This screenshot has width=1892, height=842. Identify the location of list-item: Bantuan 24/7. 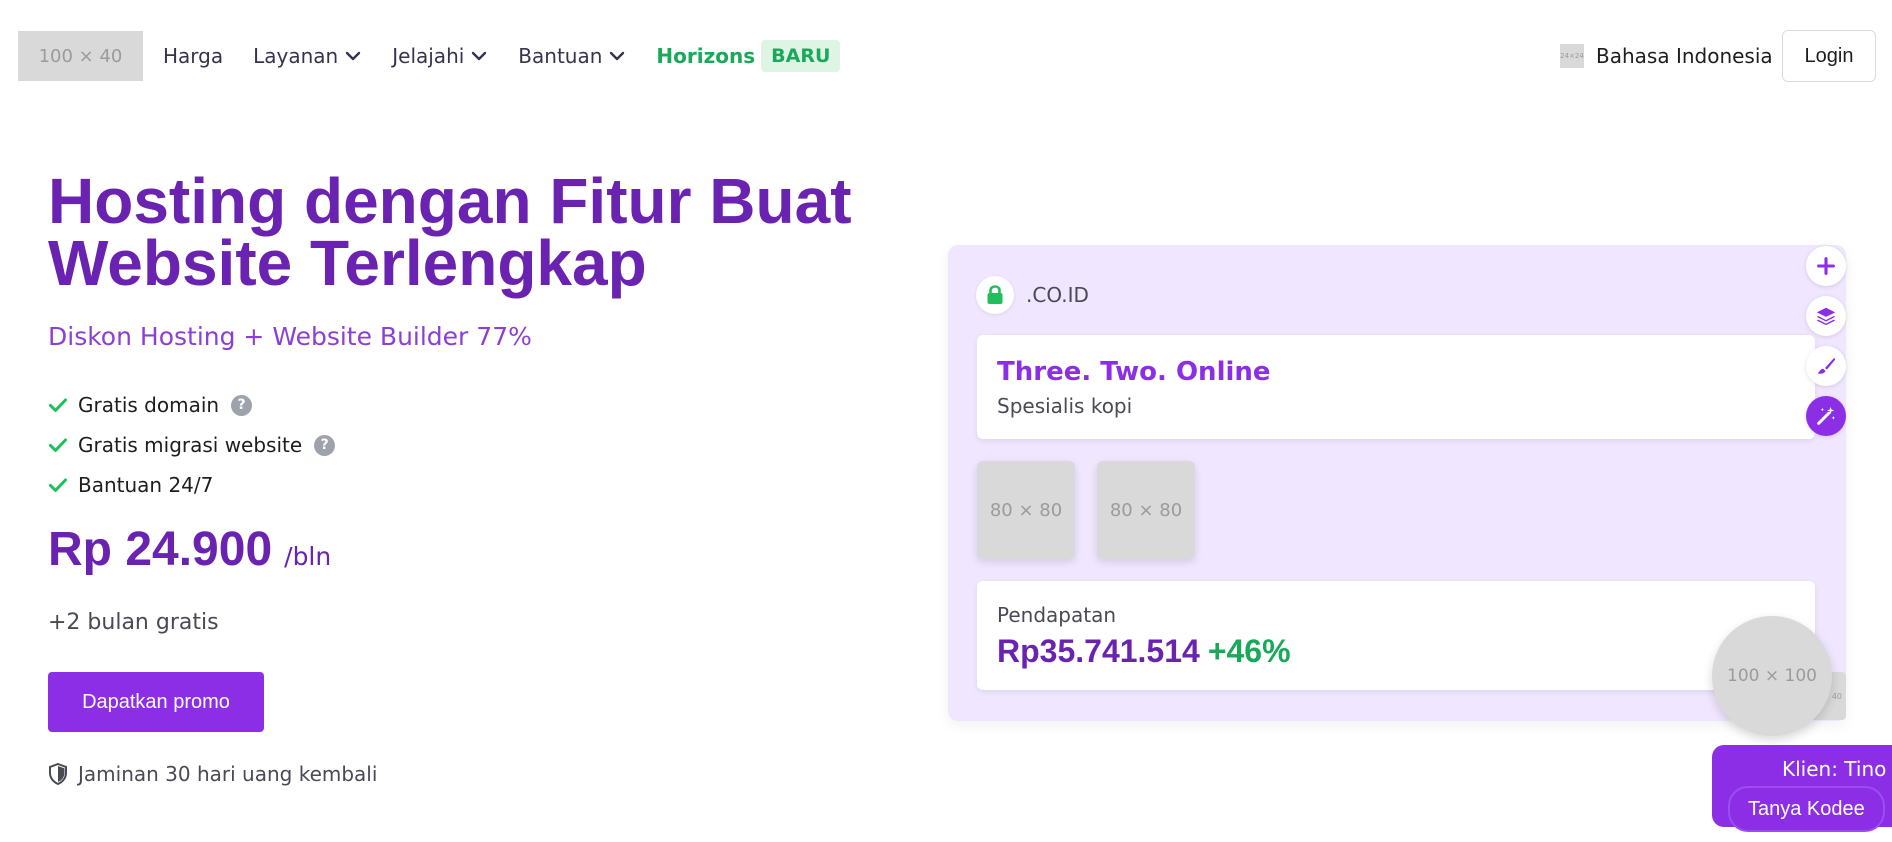
(191, 485).